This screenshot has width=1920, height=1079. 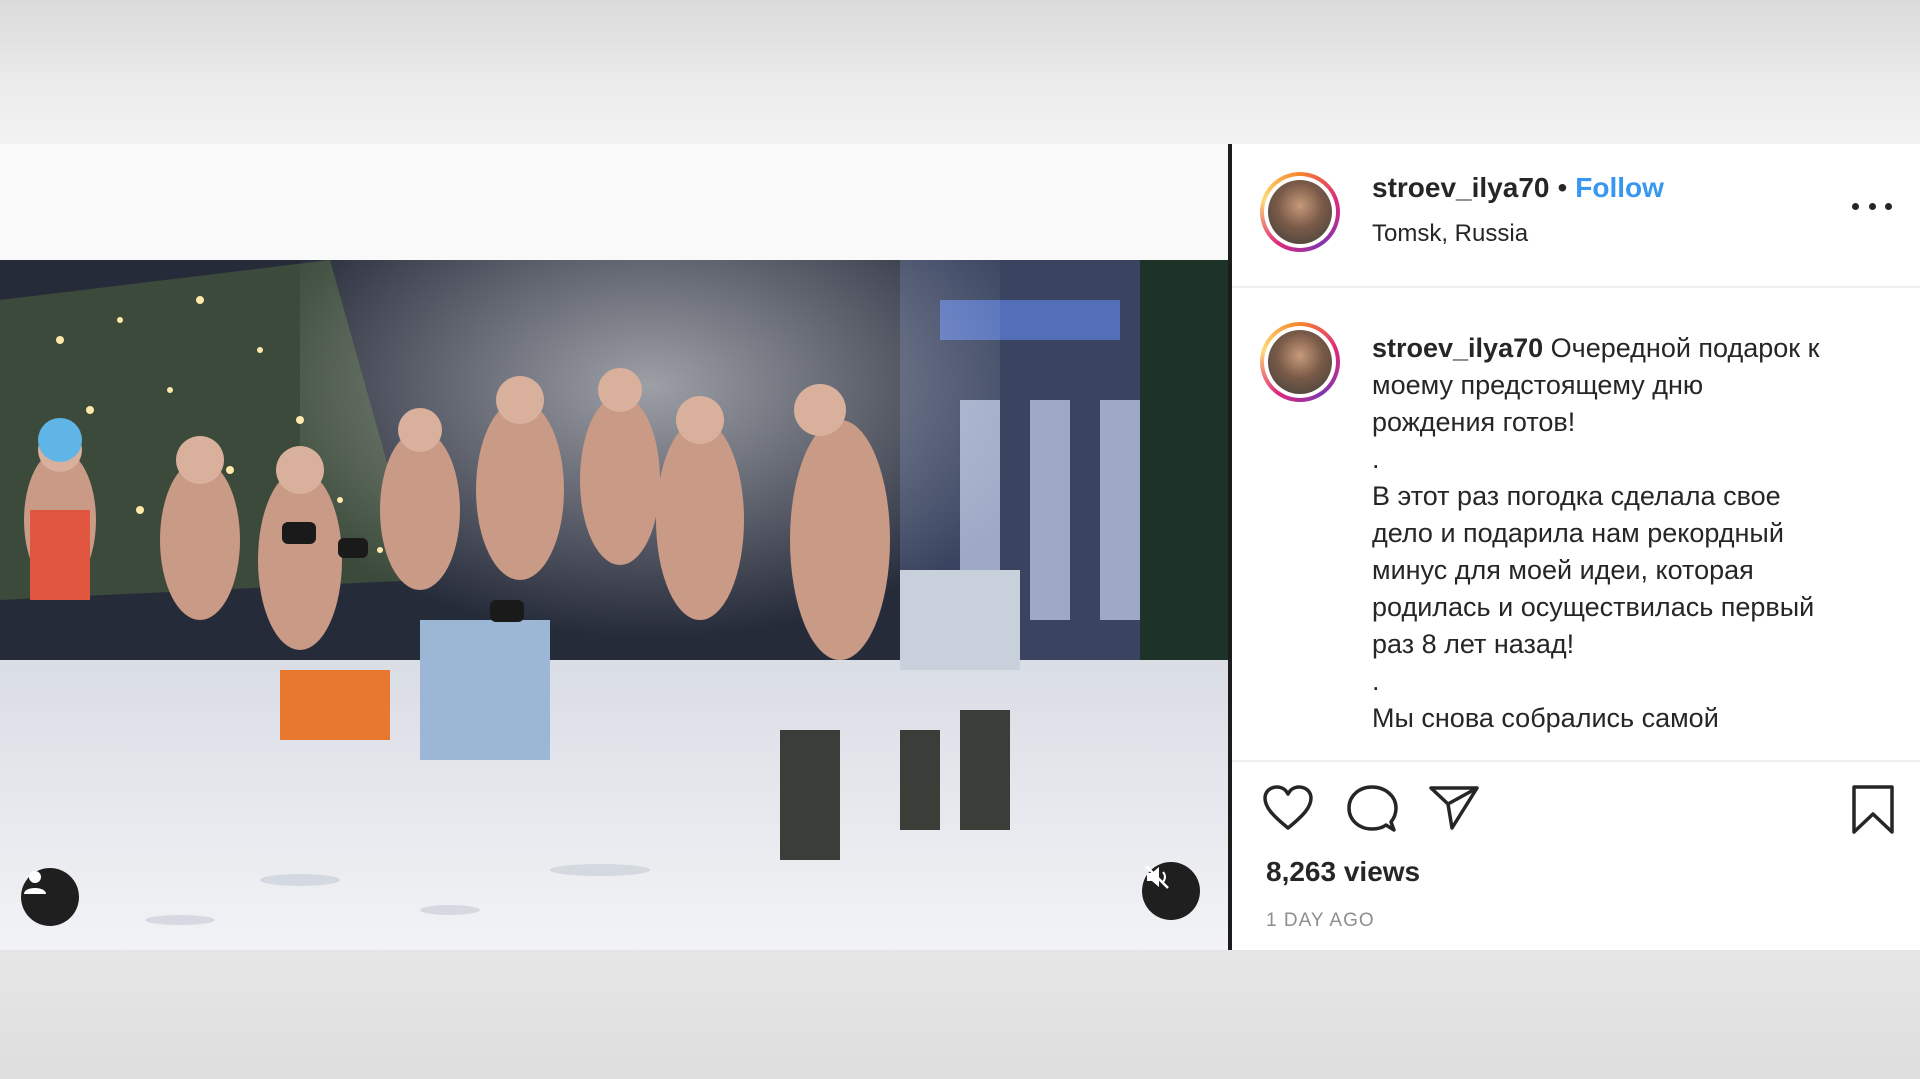 I want to click on caption-line: дело и подарила нам рекордный, so click(x=1578, y=533).